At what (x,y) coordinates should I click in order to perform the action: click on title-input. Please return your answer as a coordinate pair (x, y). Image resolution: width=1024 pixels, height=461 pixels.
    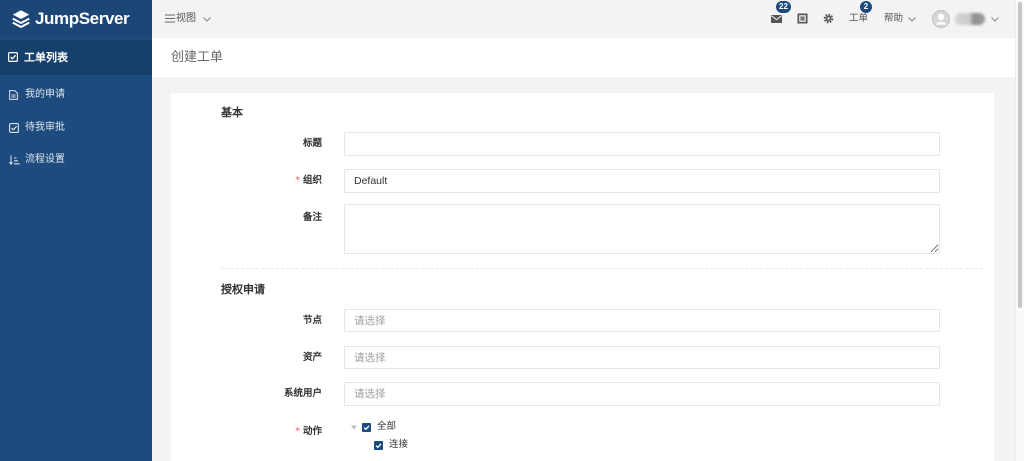
    Looking at the image, I should click on (642, 144).